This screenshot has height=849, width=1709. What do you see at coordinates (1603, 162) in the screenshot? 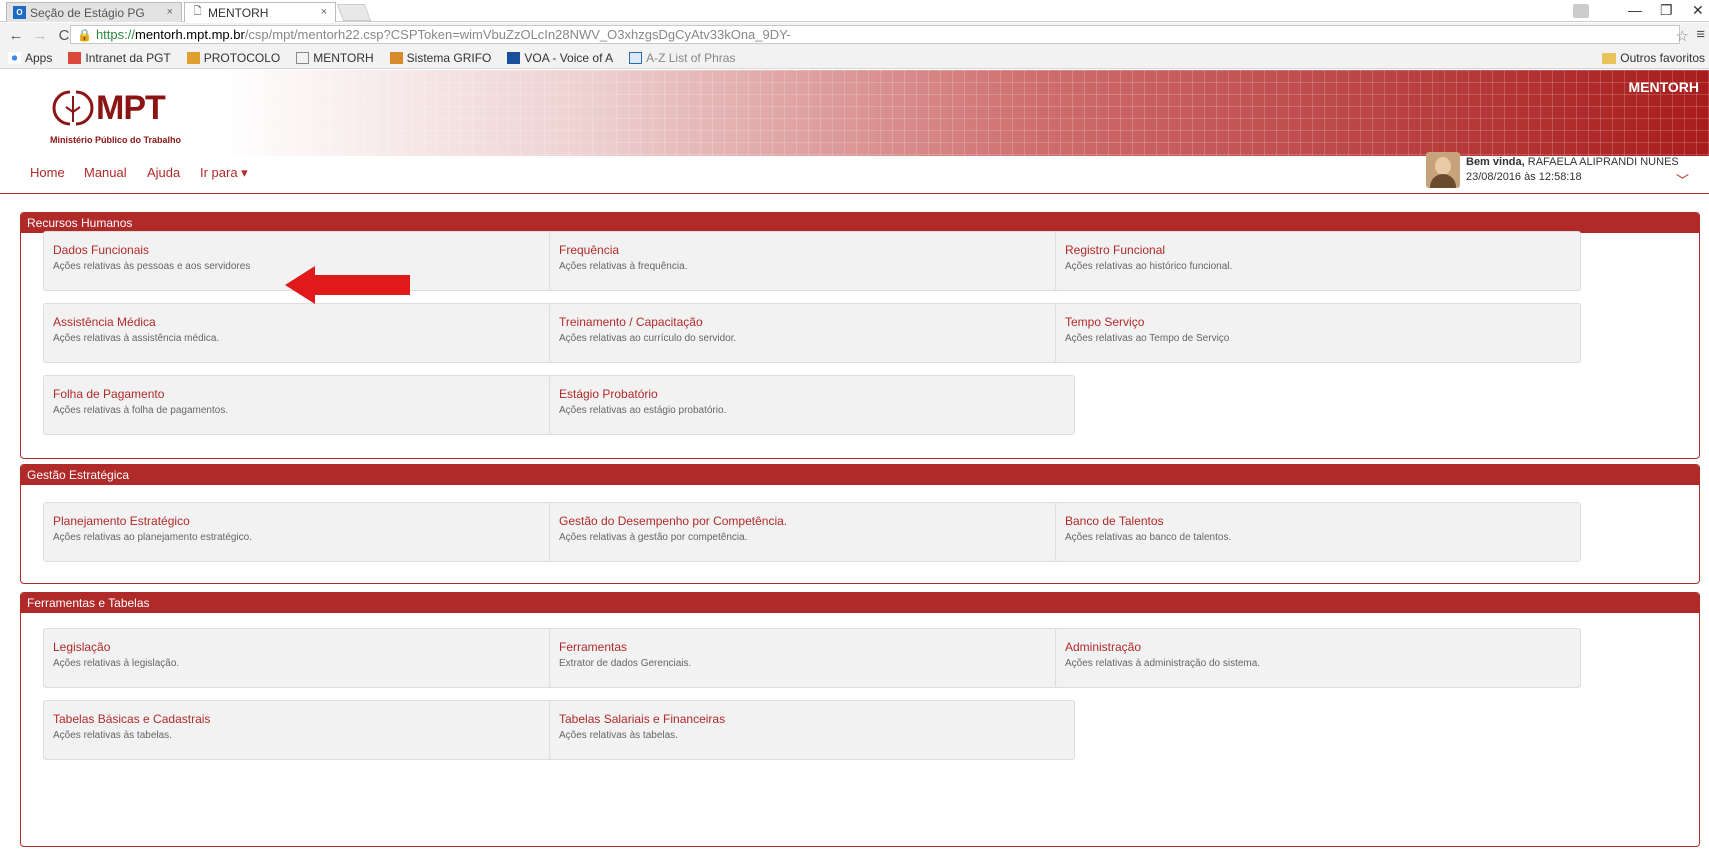
I see `user-name: RAFAELA ALIPRANDI NUNES` at bounding box center [1603, 162].